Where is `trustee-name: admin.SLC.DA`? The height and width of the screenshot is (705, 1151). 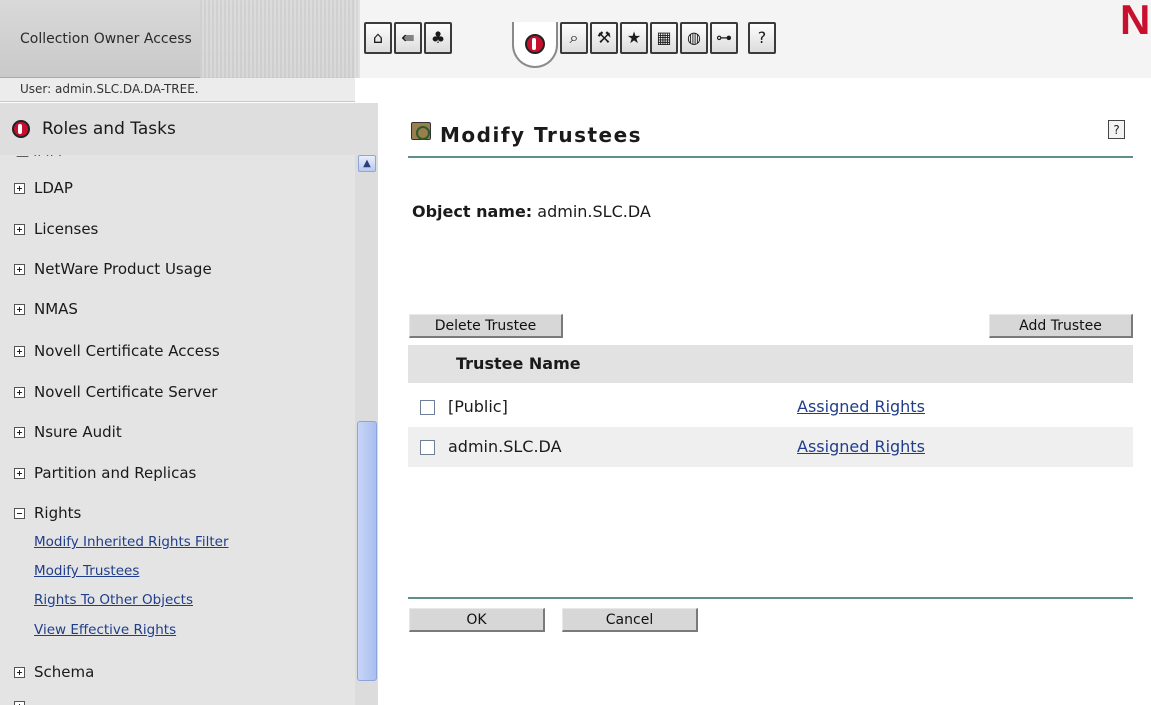
trustee-name: admin.SLC.DA is located at coordinates (505, 446).